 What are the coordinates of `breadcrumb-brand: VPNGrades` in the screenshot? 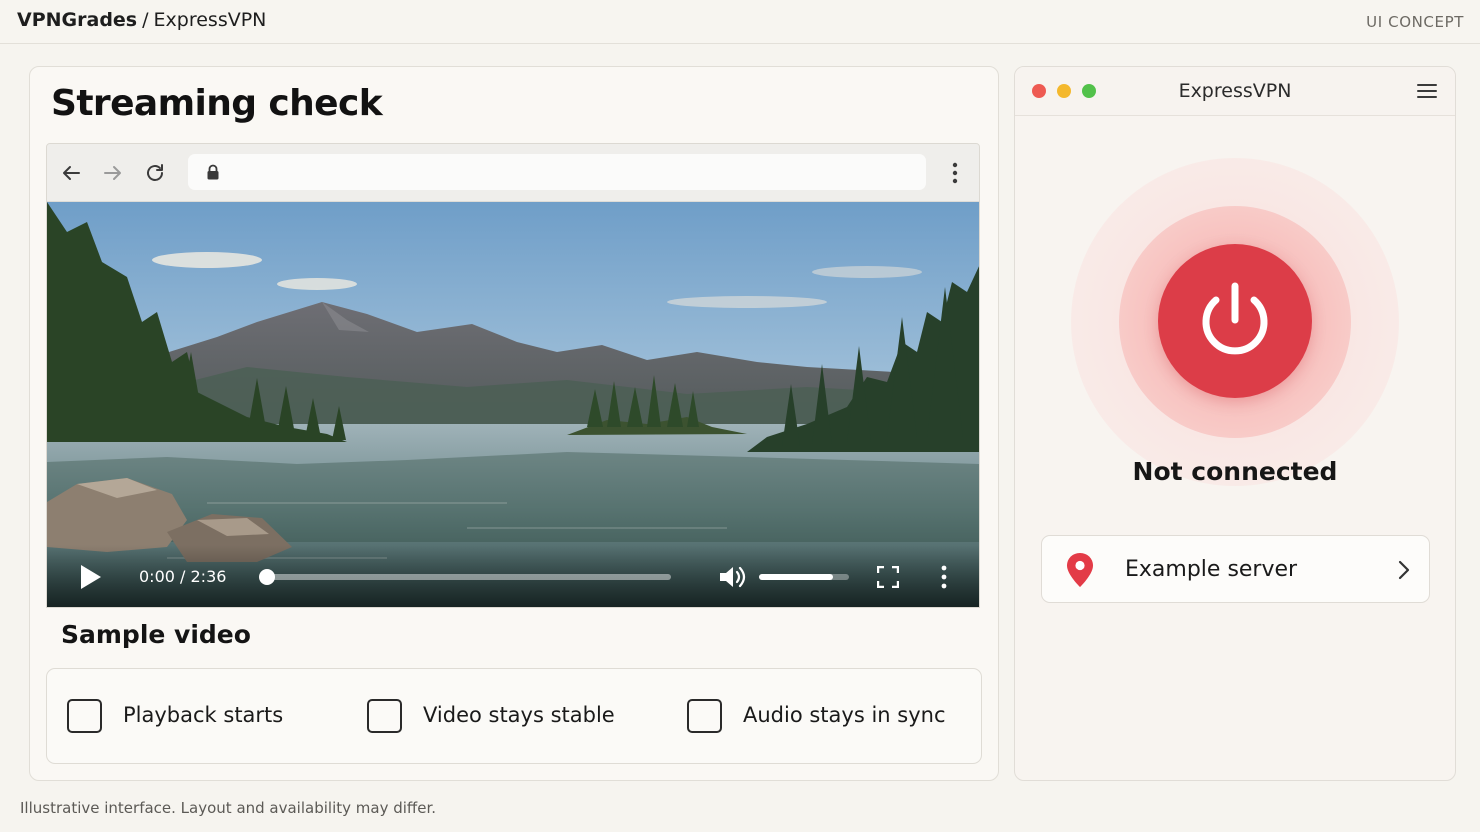 It's located at (77, 20).